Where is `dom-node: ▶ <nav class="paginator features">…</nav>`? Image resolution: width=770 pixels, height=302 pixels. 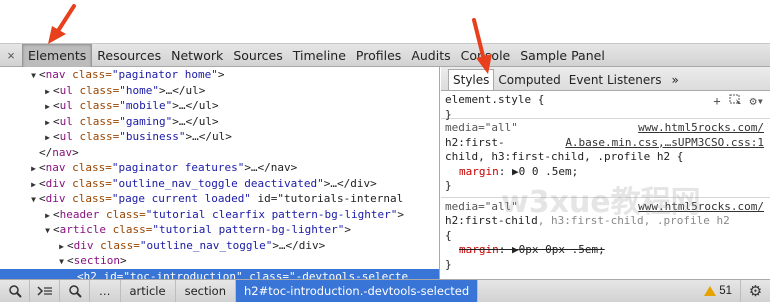 dom-node: ▶ <nav class="paginator features">…</nav> is located at coordinates (219, 168).